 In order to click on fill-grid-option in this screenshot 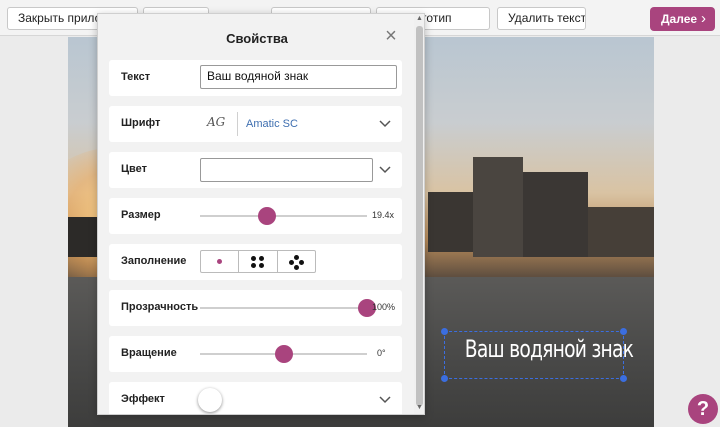, I will do `click(258, 261)`.